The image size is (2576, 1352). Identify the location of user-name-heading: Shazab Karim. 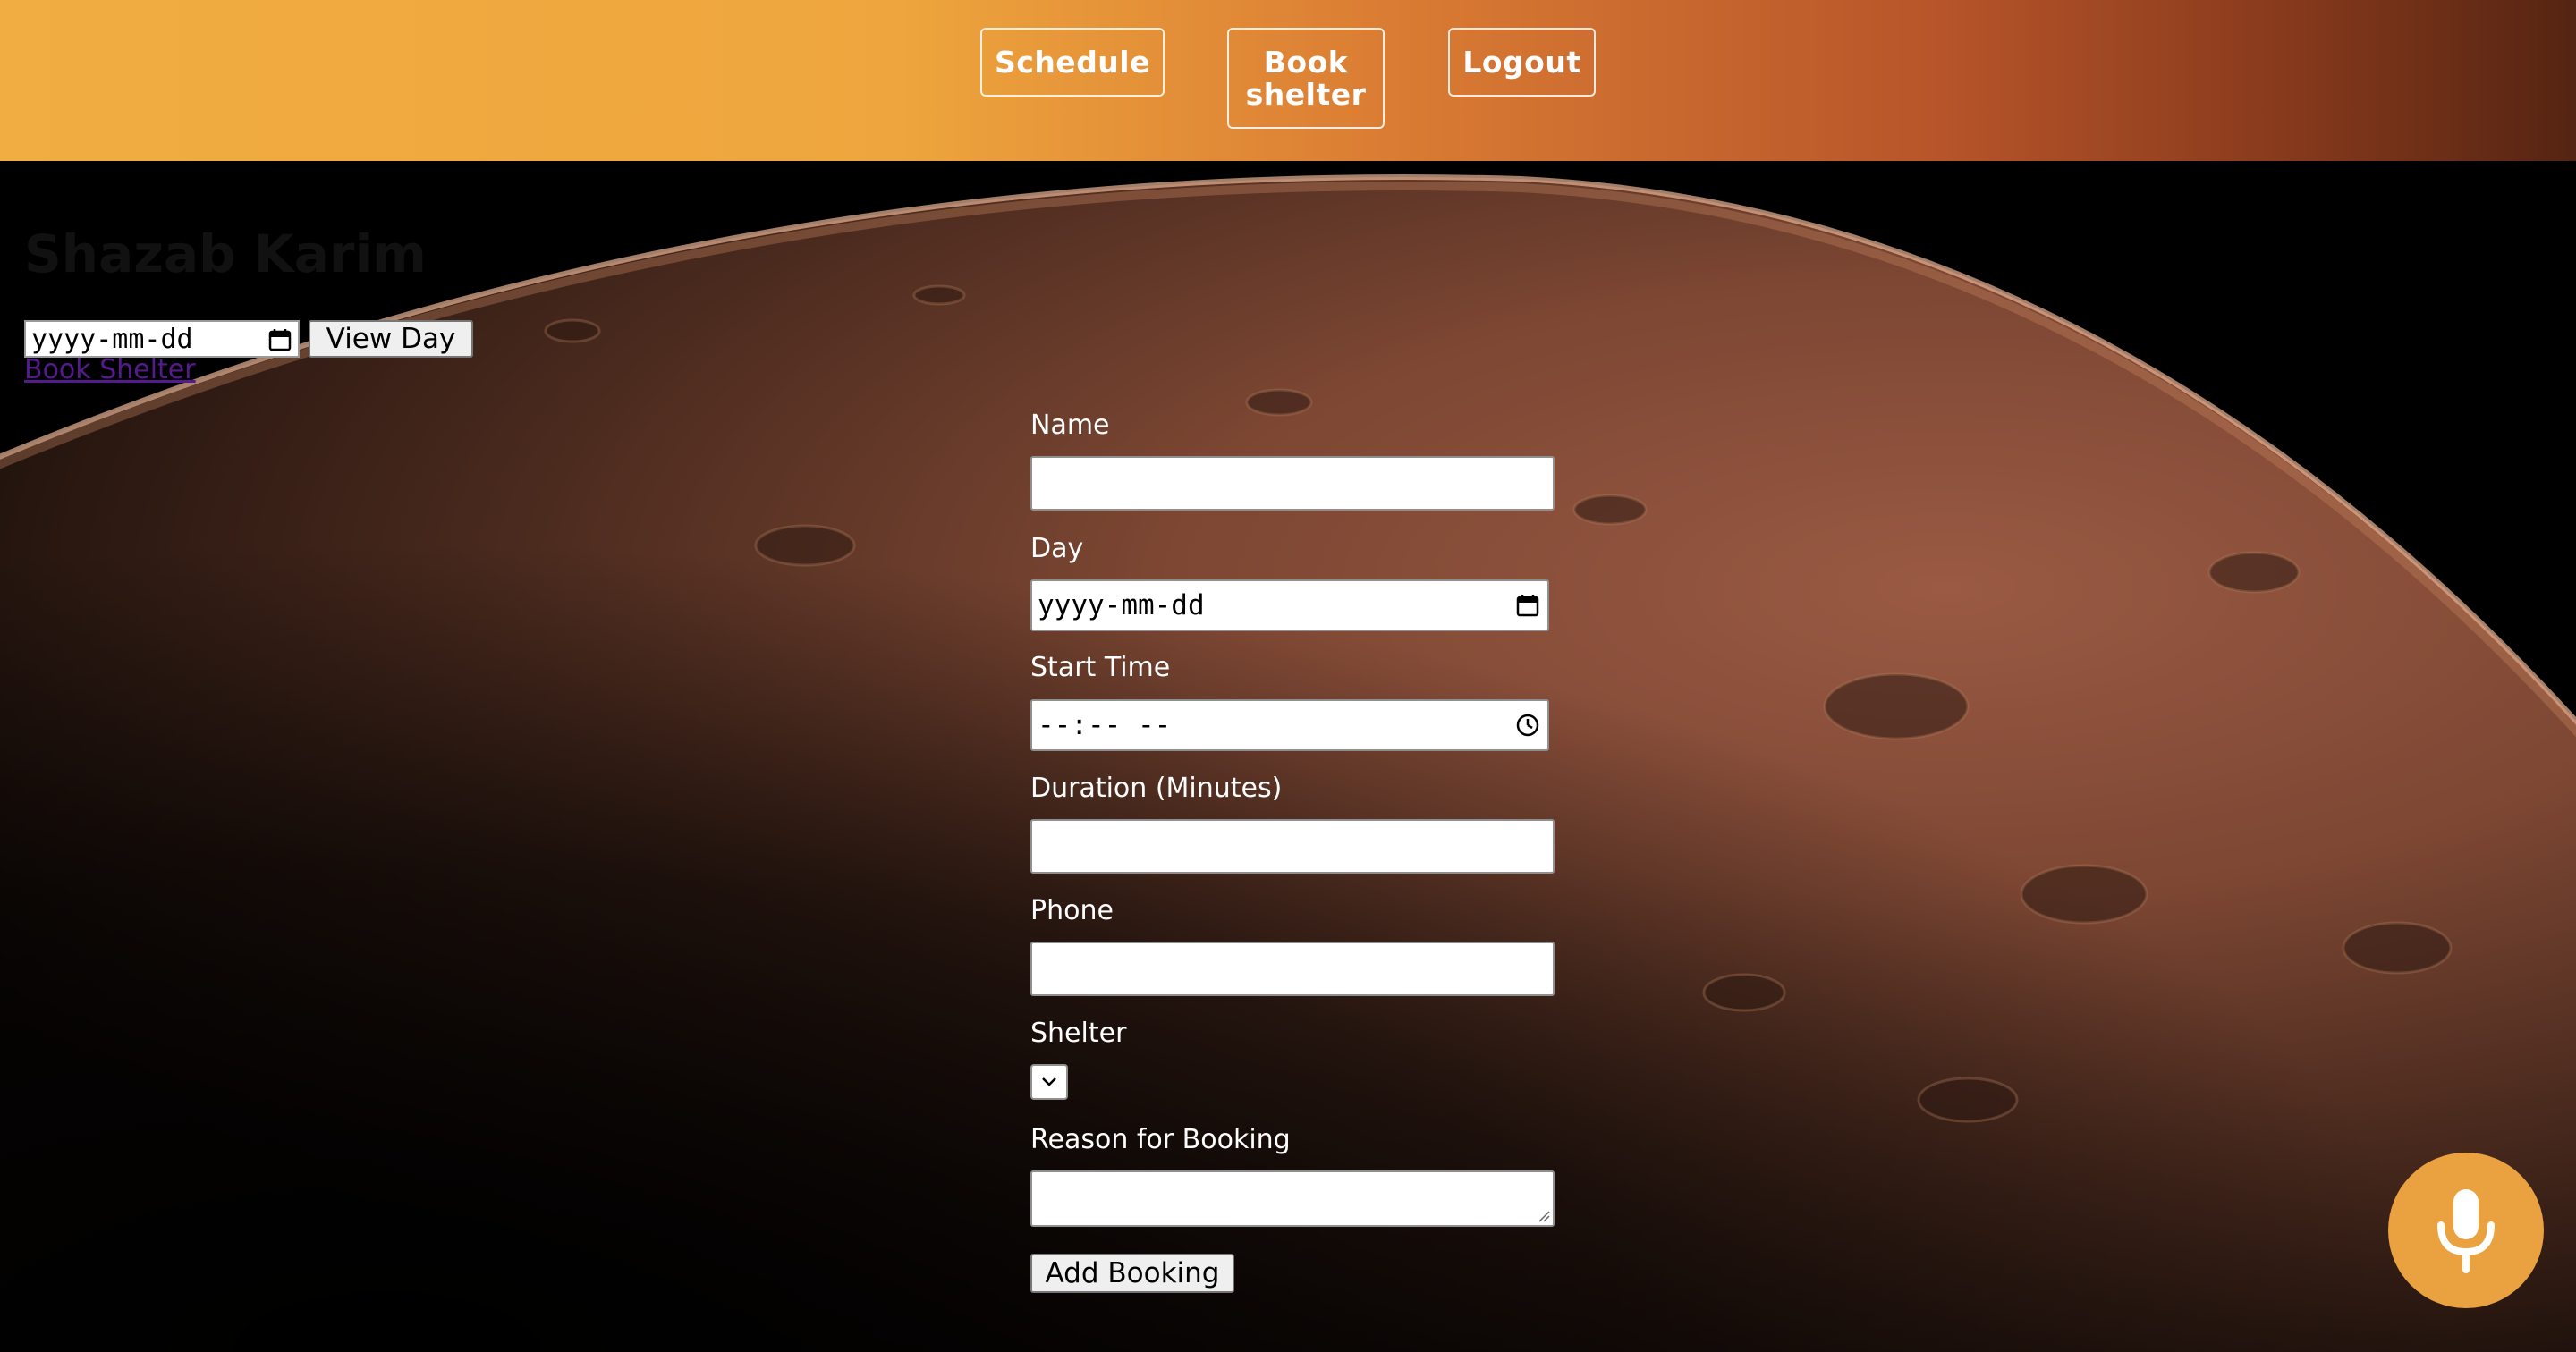
(225, 254).